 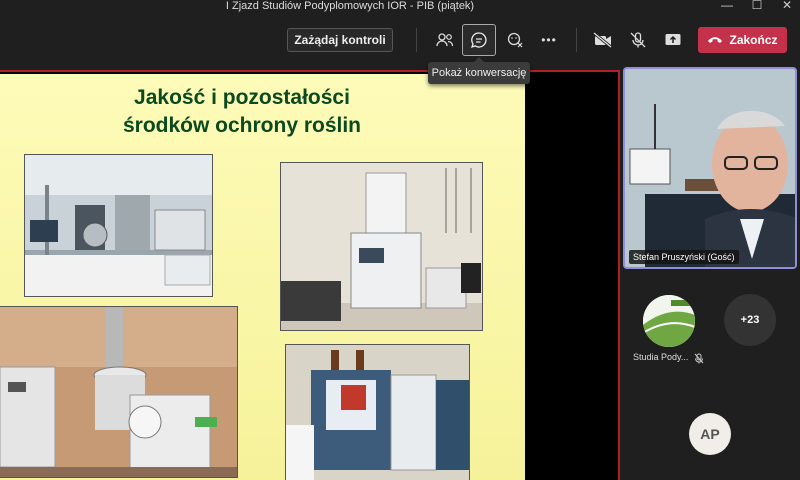 I want to click on featured-video-tile: Stefan Pruszyński (Gość), so click(x=710, y=168).